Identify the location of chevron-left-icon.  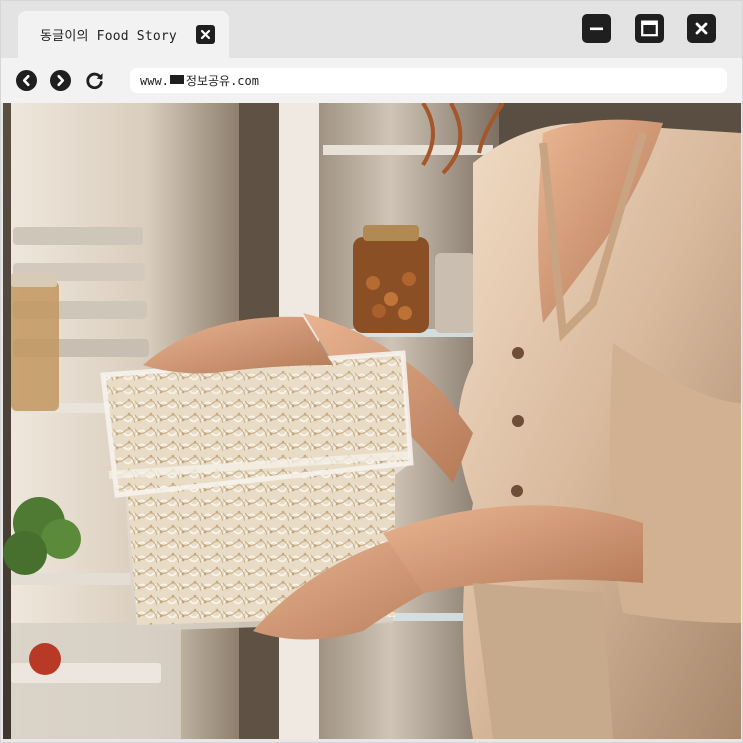
(26, 80).